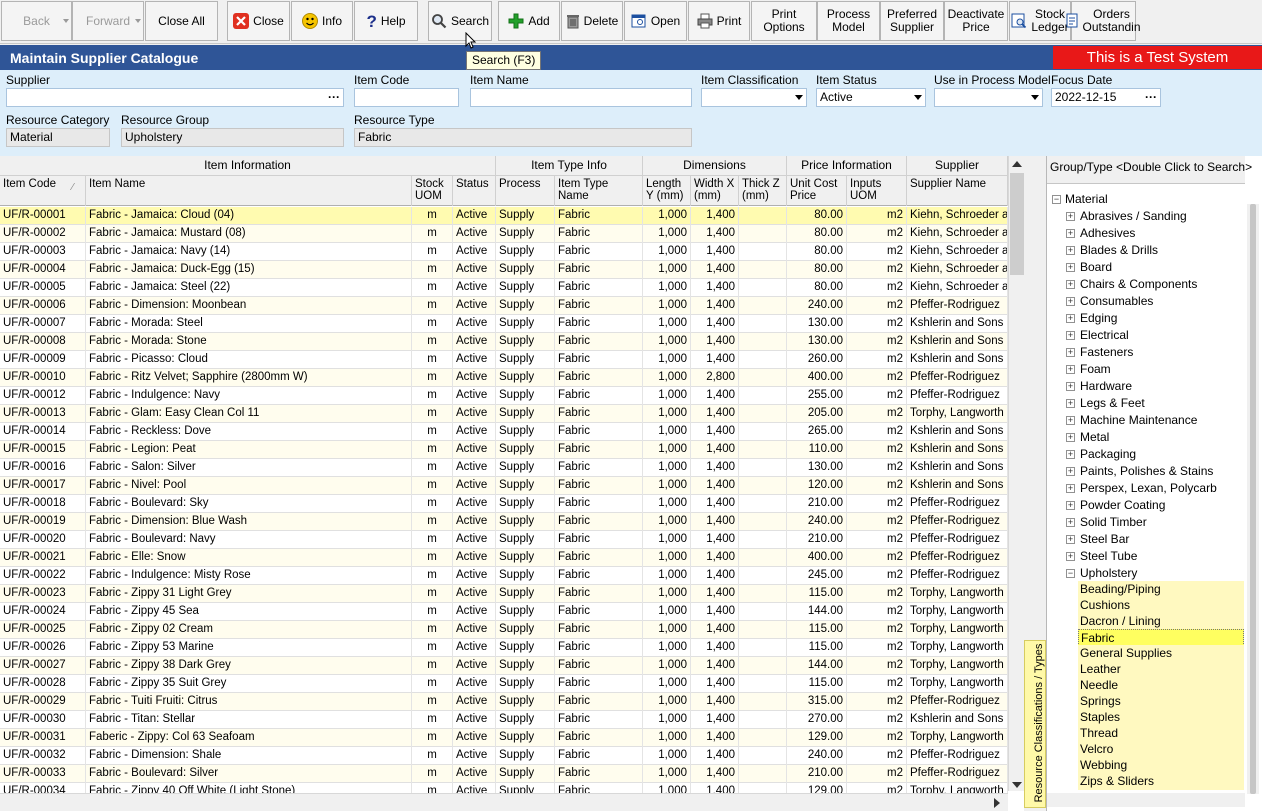 This screenshot has height=811, width=1262. I want to click on preferred-supplier-button: Preferred Supplier, so click(912, 21).